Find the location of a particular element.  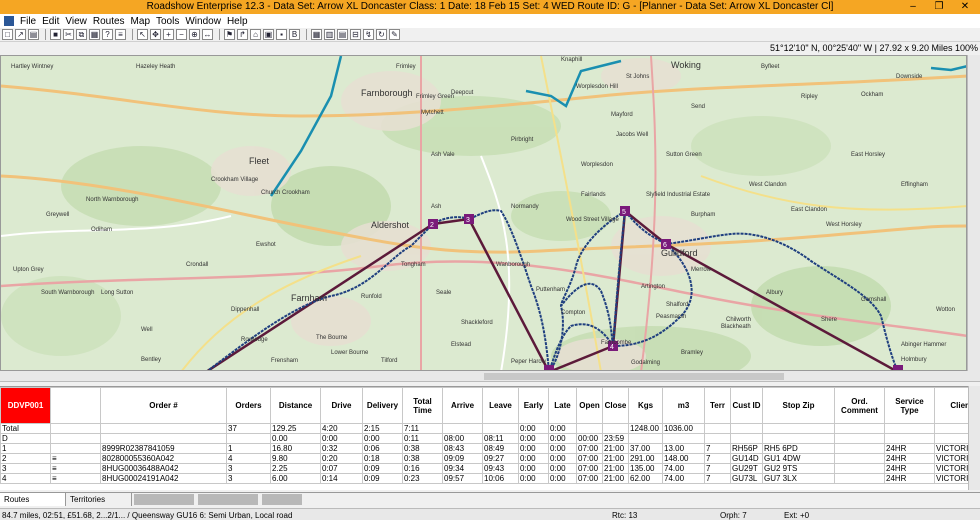

table-cell: 23:59 is located at coordinates (615, 438).